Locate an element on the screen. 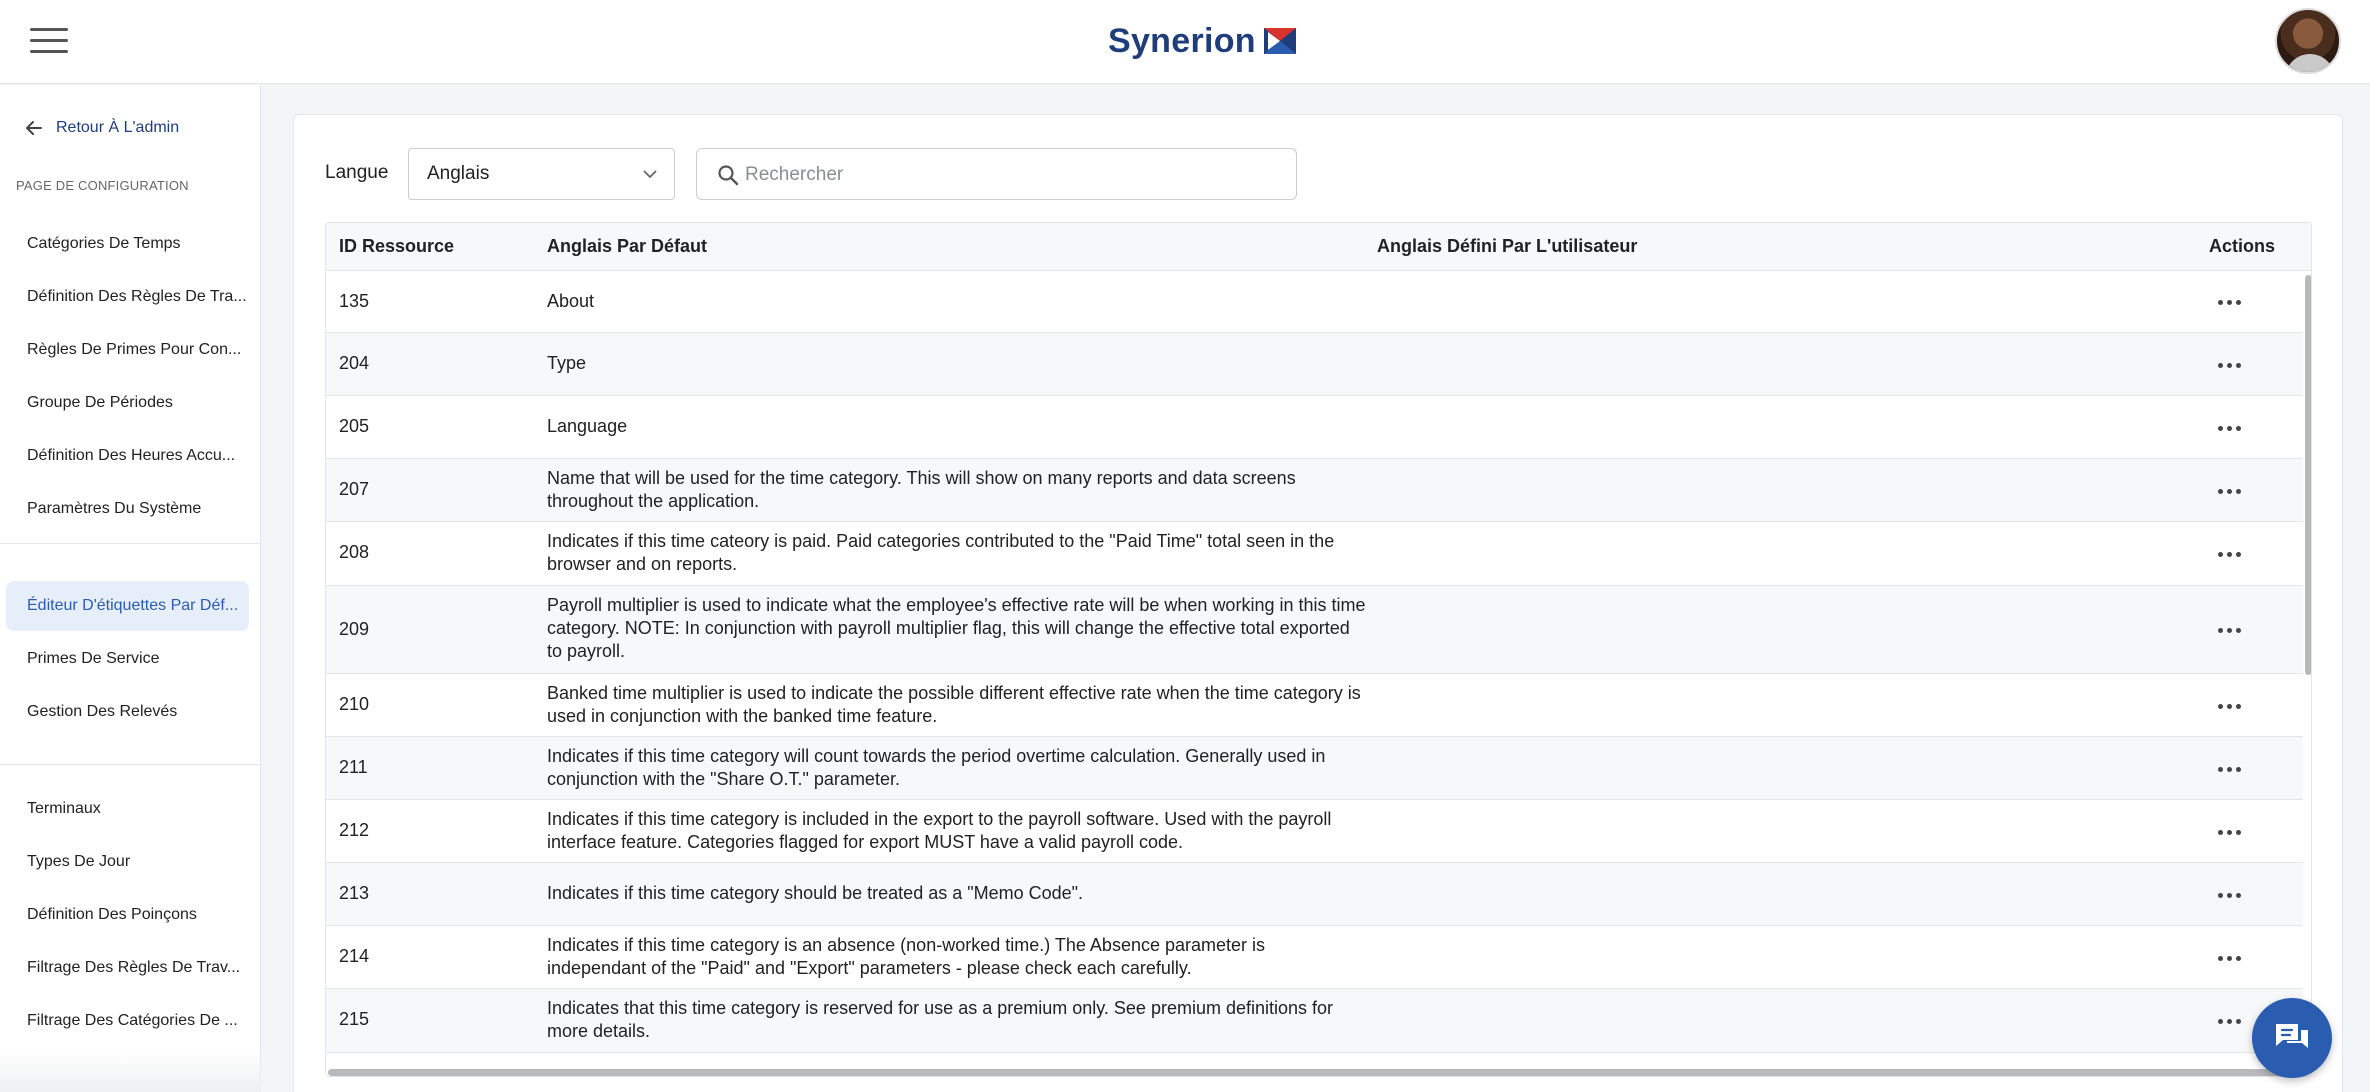  search-box is located at coordinates (996, 174).